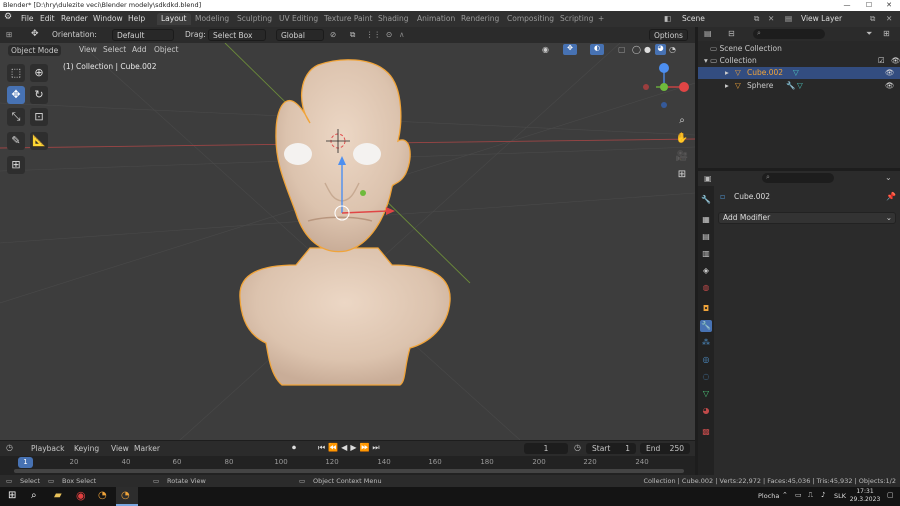 This screenshot has height=506, width=900. I want to click on end-frame-field: End 250, so click(665, 448).